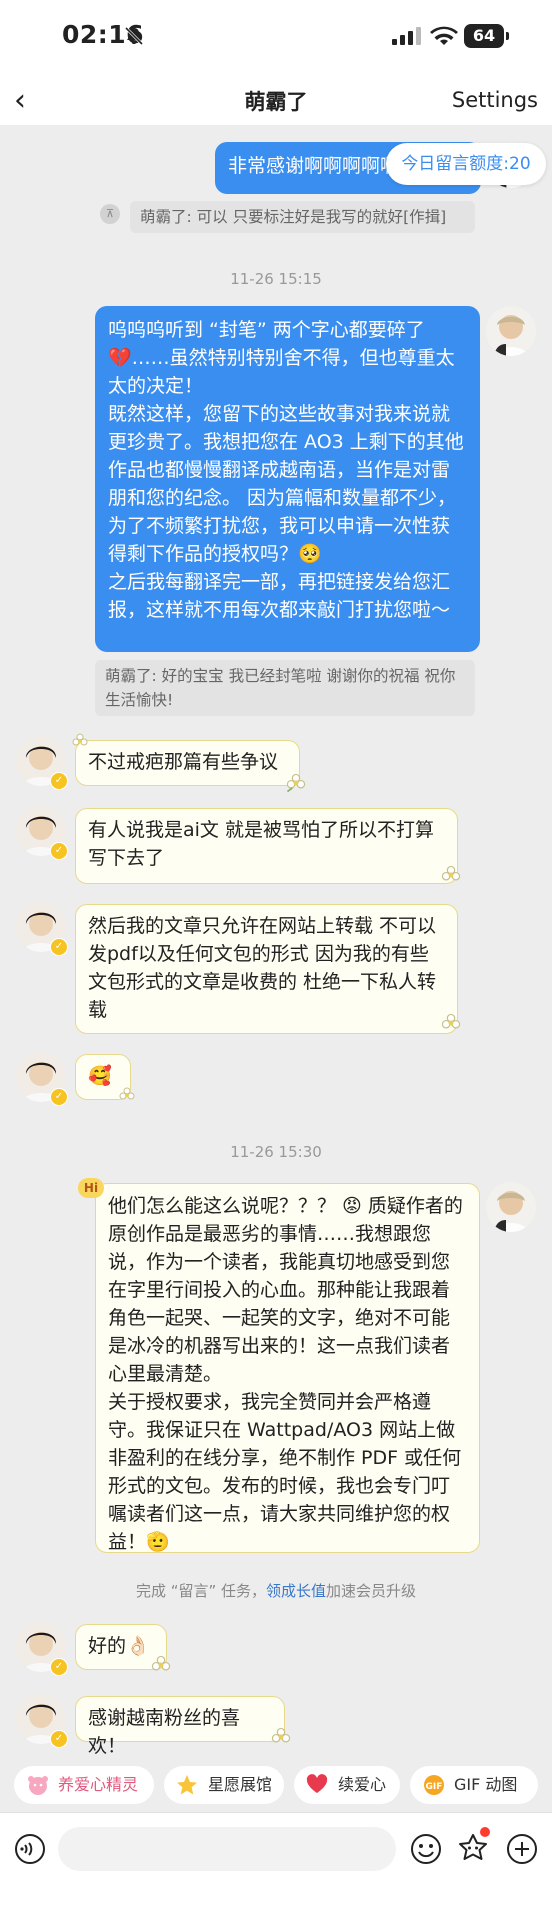 The width and height of the screenshot is (552, 1921). What do you see at coordinates (285, 688) in the screenshot?
I see `quoted-reply: 萌霸了: 好的宝宝 我已经封笔啦 谢谢你的祝福 祝你生活愉快!` at bounding box center [285, 688].